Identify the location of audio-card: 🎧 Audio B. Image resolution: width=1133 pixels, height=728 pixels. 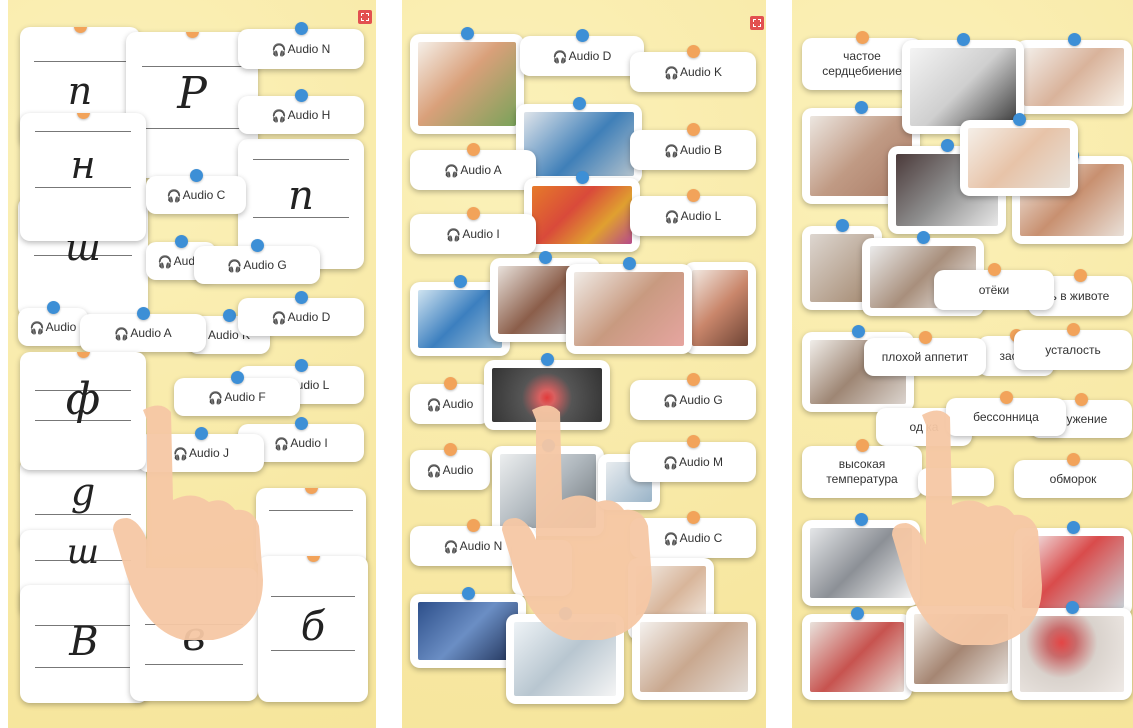
(693, 146).